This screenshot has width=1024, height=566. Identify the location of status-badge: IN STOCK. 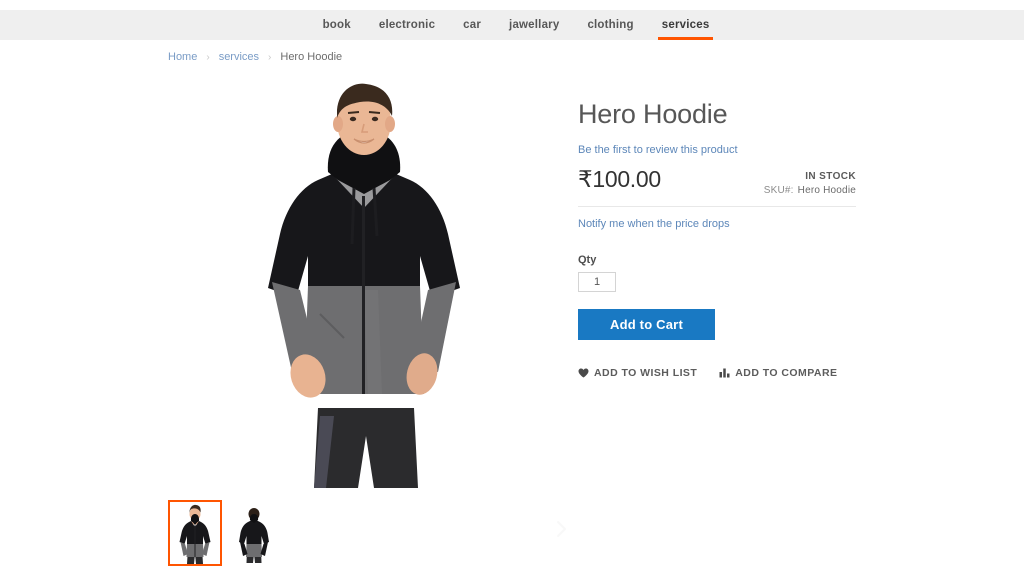
(830, 176).